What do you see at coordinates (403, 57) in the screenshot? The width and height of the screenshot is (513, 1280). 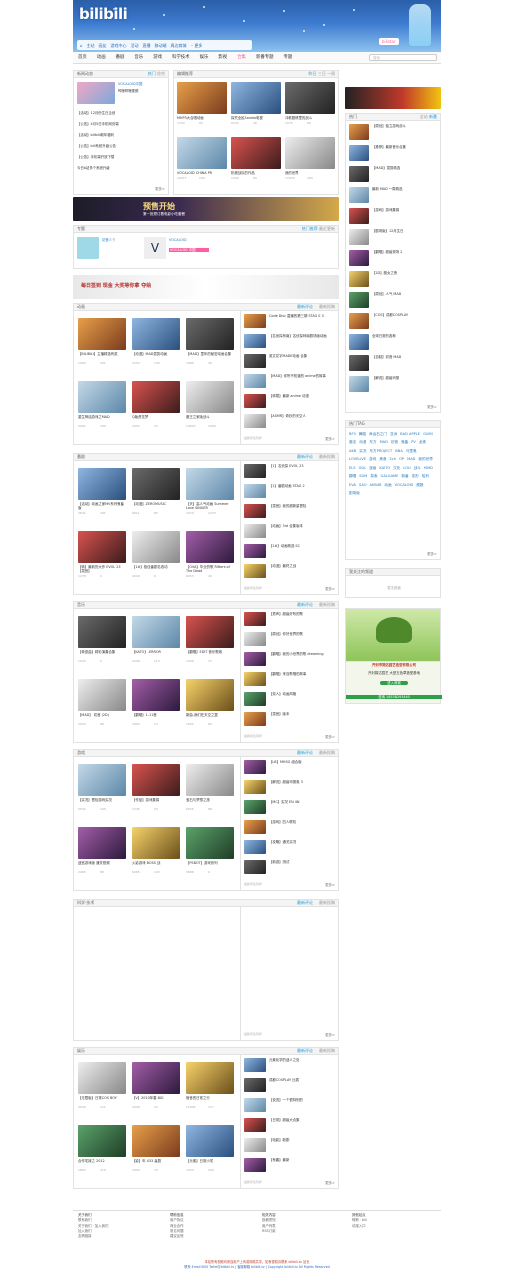 I see `search-input: 搜索` at bounding box center [403, 57].